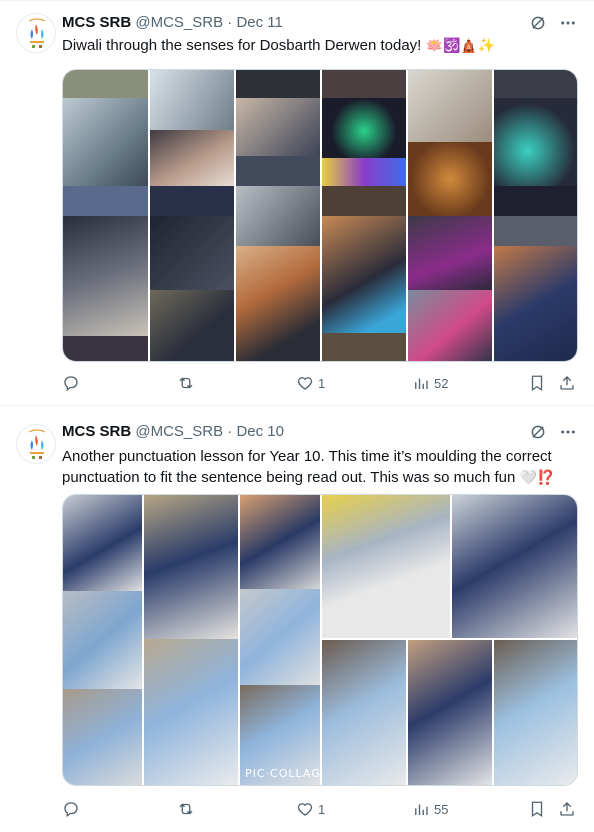  Describe the element at coordinates (260, 431) in the screenshot. I see `tweet-date: Dec 10` at that location.